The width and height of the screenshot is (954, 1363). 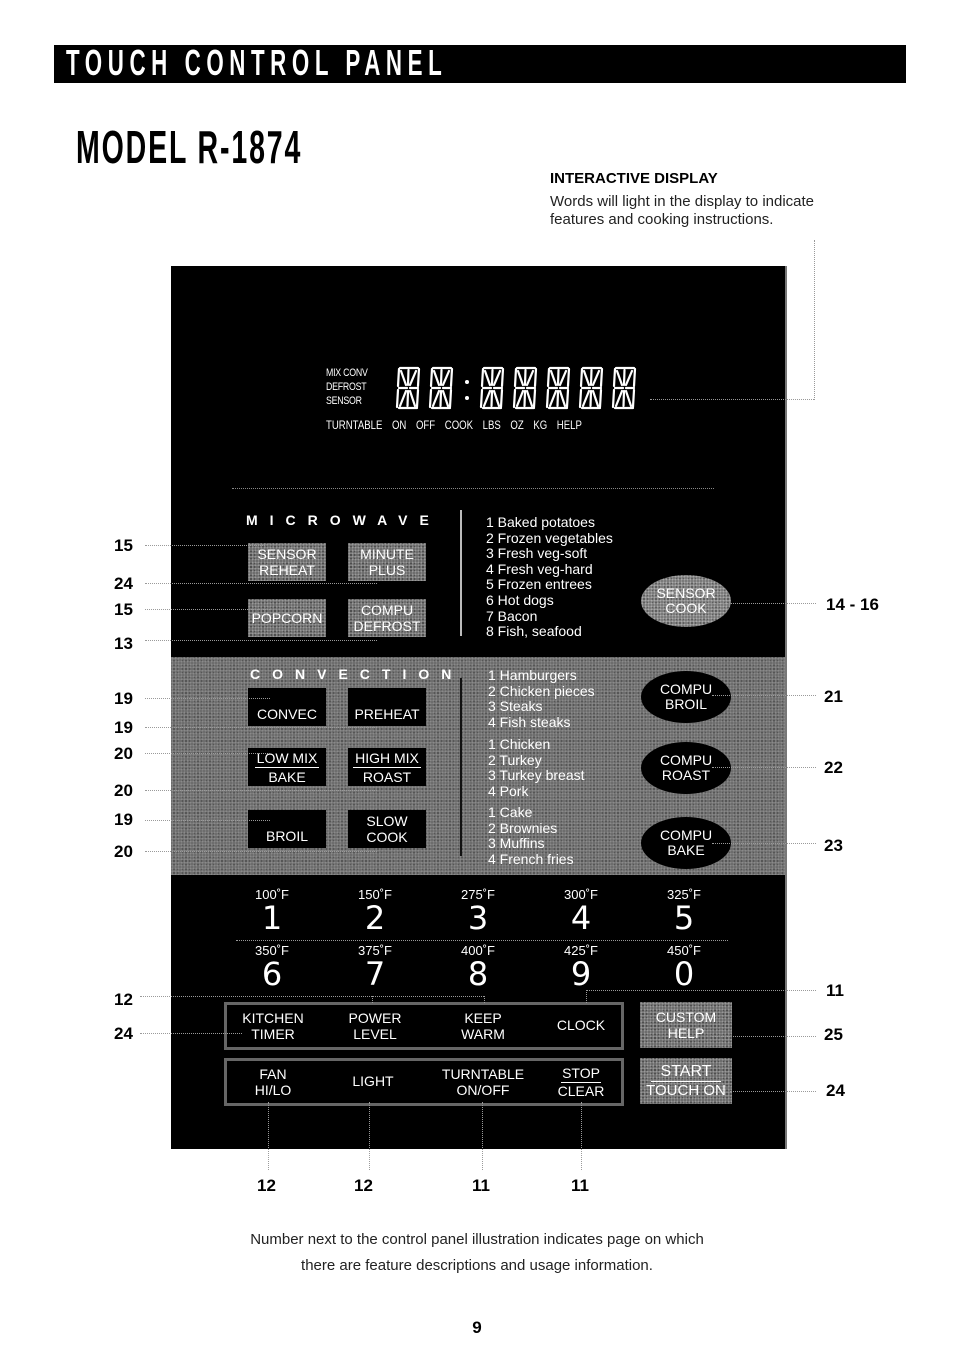 What do you see at coordinates (375, 1018) in the screenshot?
I see `key-label-line1: POWER` at bounding box center [375, 1018].